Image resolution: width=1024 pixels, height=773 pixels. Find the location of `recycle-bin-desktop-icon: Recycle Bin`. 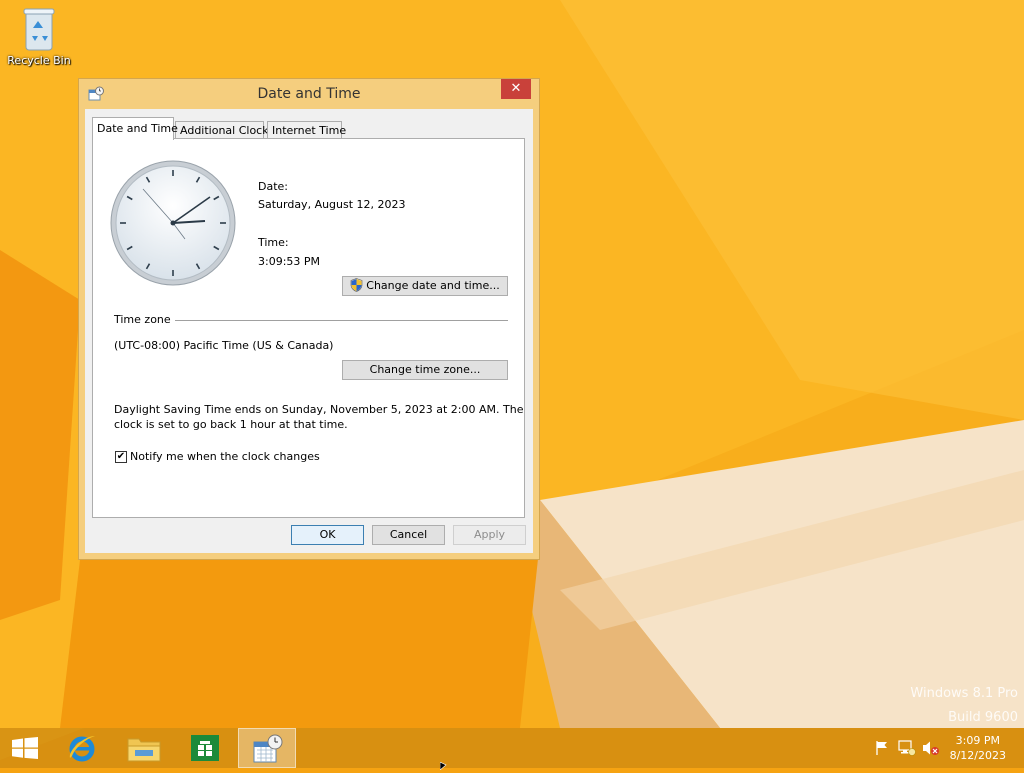

recycle-bin-desktop-icon: Recycle Bin is located at coordinates (39, 36).